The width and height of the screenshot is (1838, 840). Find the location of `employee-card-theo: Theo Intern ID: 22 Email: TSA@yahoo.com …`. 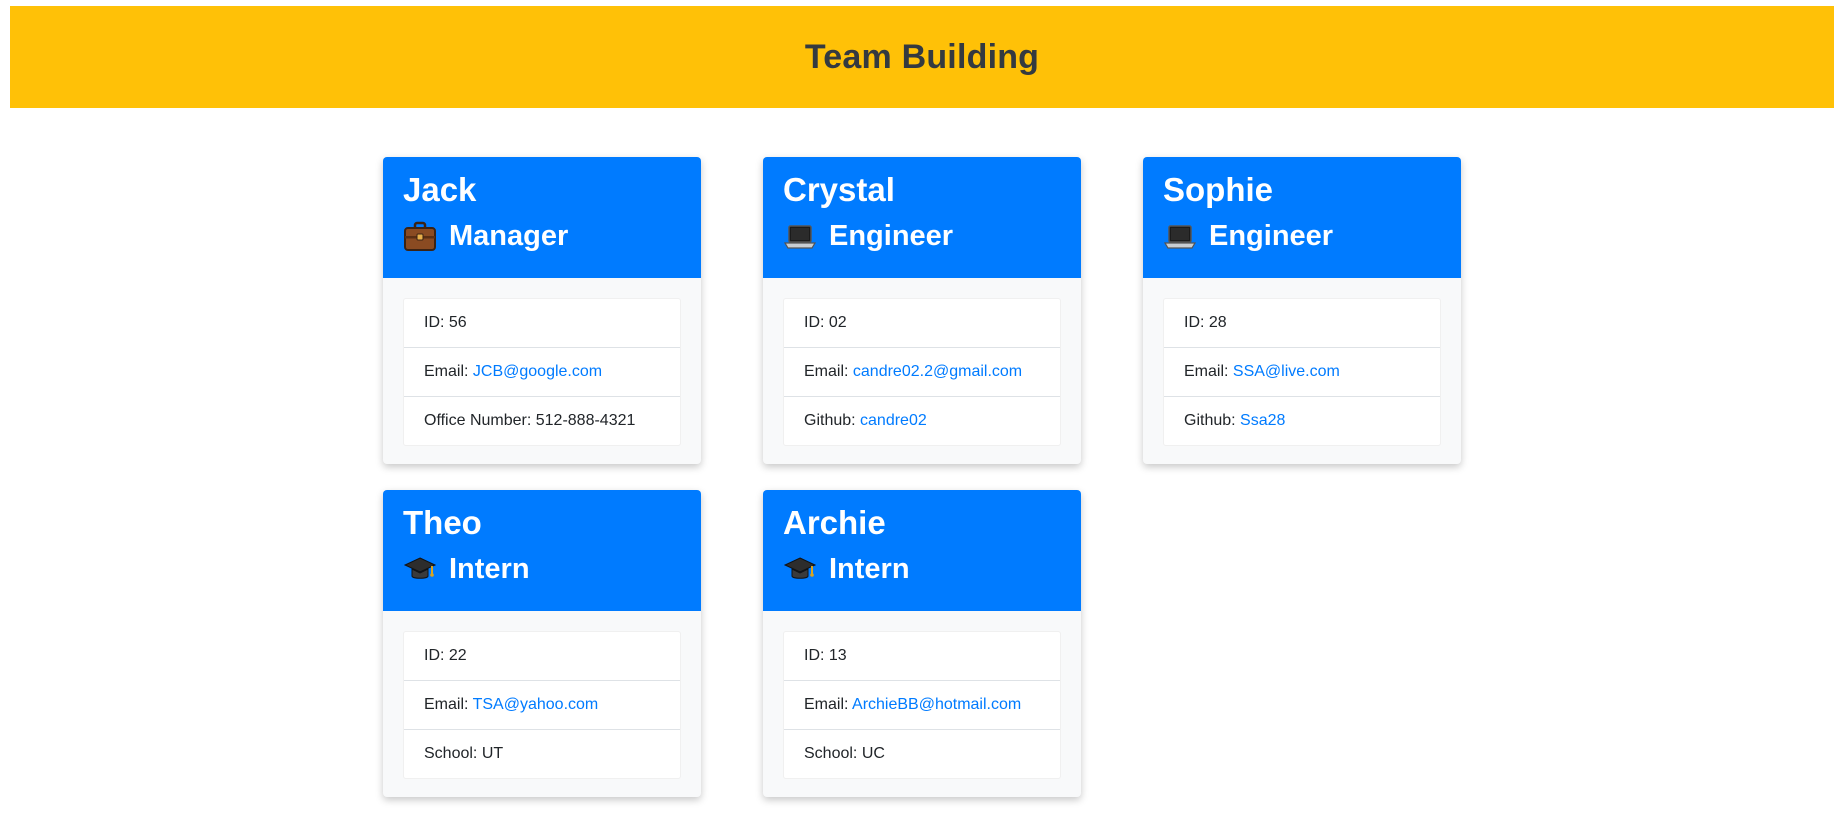

employee-card-theo: Theo Intern ID: 22 Email: TSA@yahoo.com … is located at coordinates (542, 643).